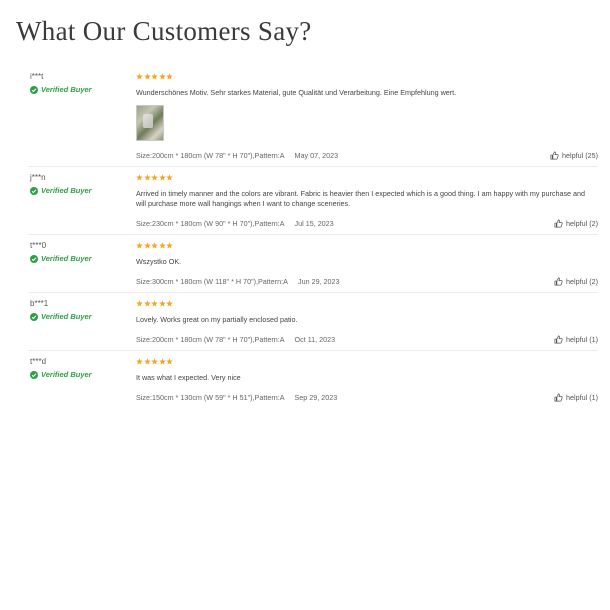 This screenshot has height=610, width=610. Describe the element at coordinates (318, 281) in the screenshot. I see `review-date: Jun 29, 2023` at that location.